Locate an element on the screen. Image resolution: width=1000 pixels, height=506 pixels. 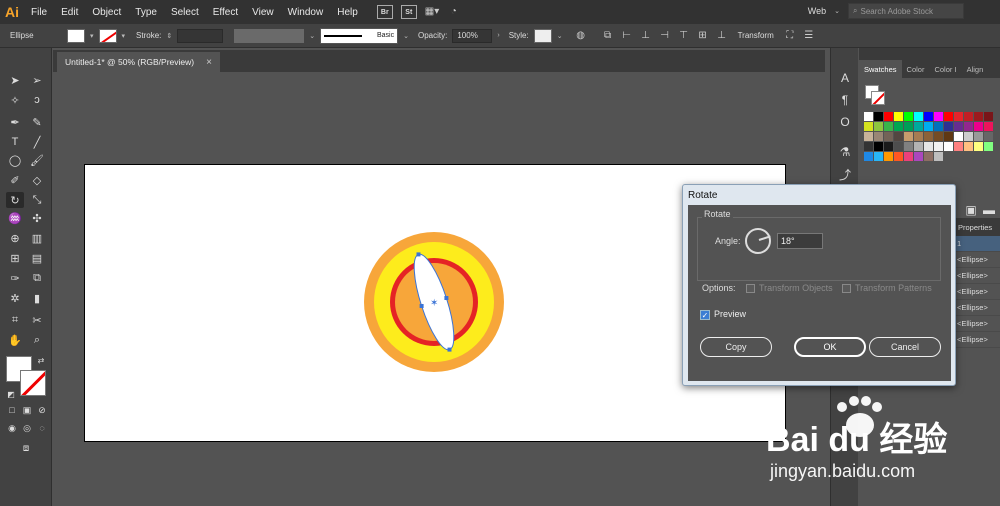
perspective-grid-tool-icon: ▥ is located at coordinates (37, 238).